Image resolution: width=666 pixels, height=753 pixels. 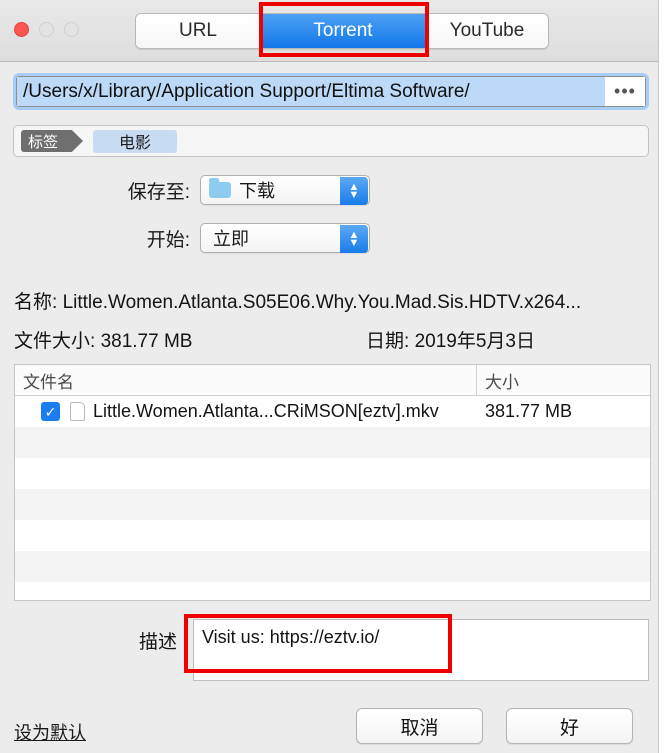 What do you see at coordinates (158, 192) in the screenshot?
I see `save-to-label: 保存至:` at bounding box center [158, 192].